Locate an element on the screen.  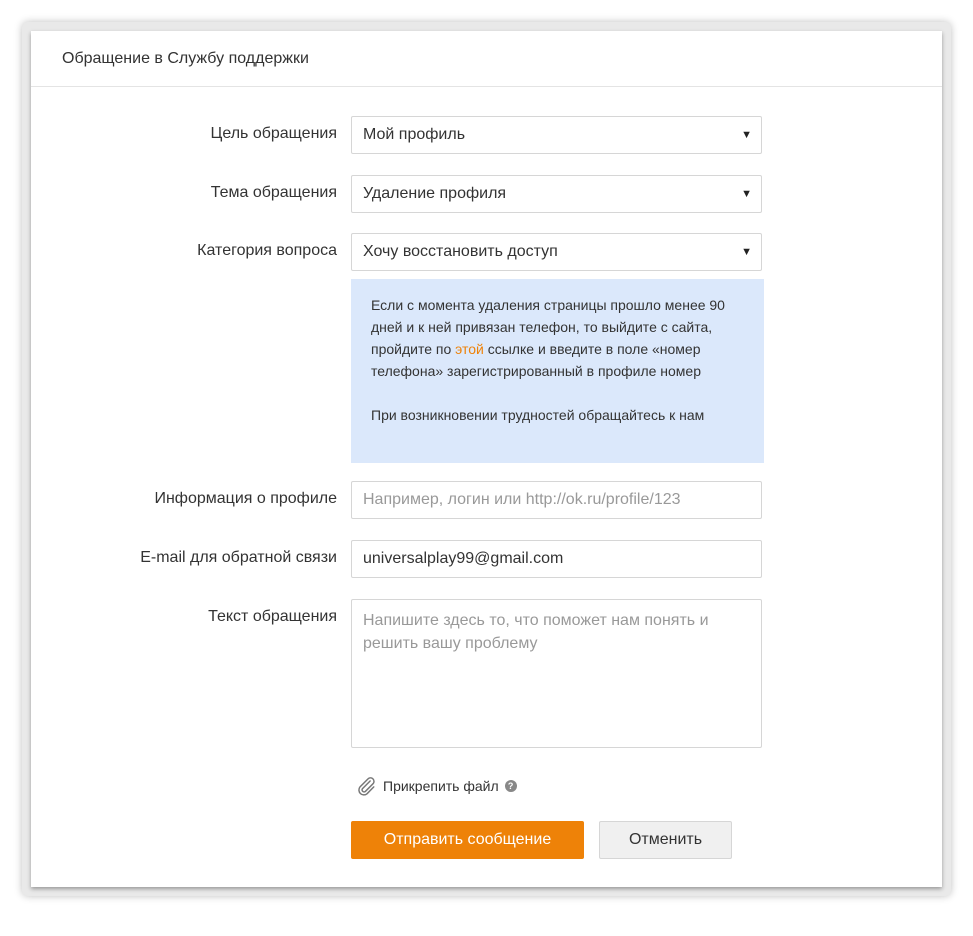
email-field: universalplay99@gmail.com is located at coordinates (556, 559).